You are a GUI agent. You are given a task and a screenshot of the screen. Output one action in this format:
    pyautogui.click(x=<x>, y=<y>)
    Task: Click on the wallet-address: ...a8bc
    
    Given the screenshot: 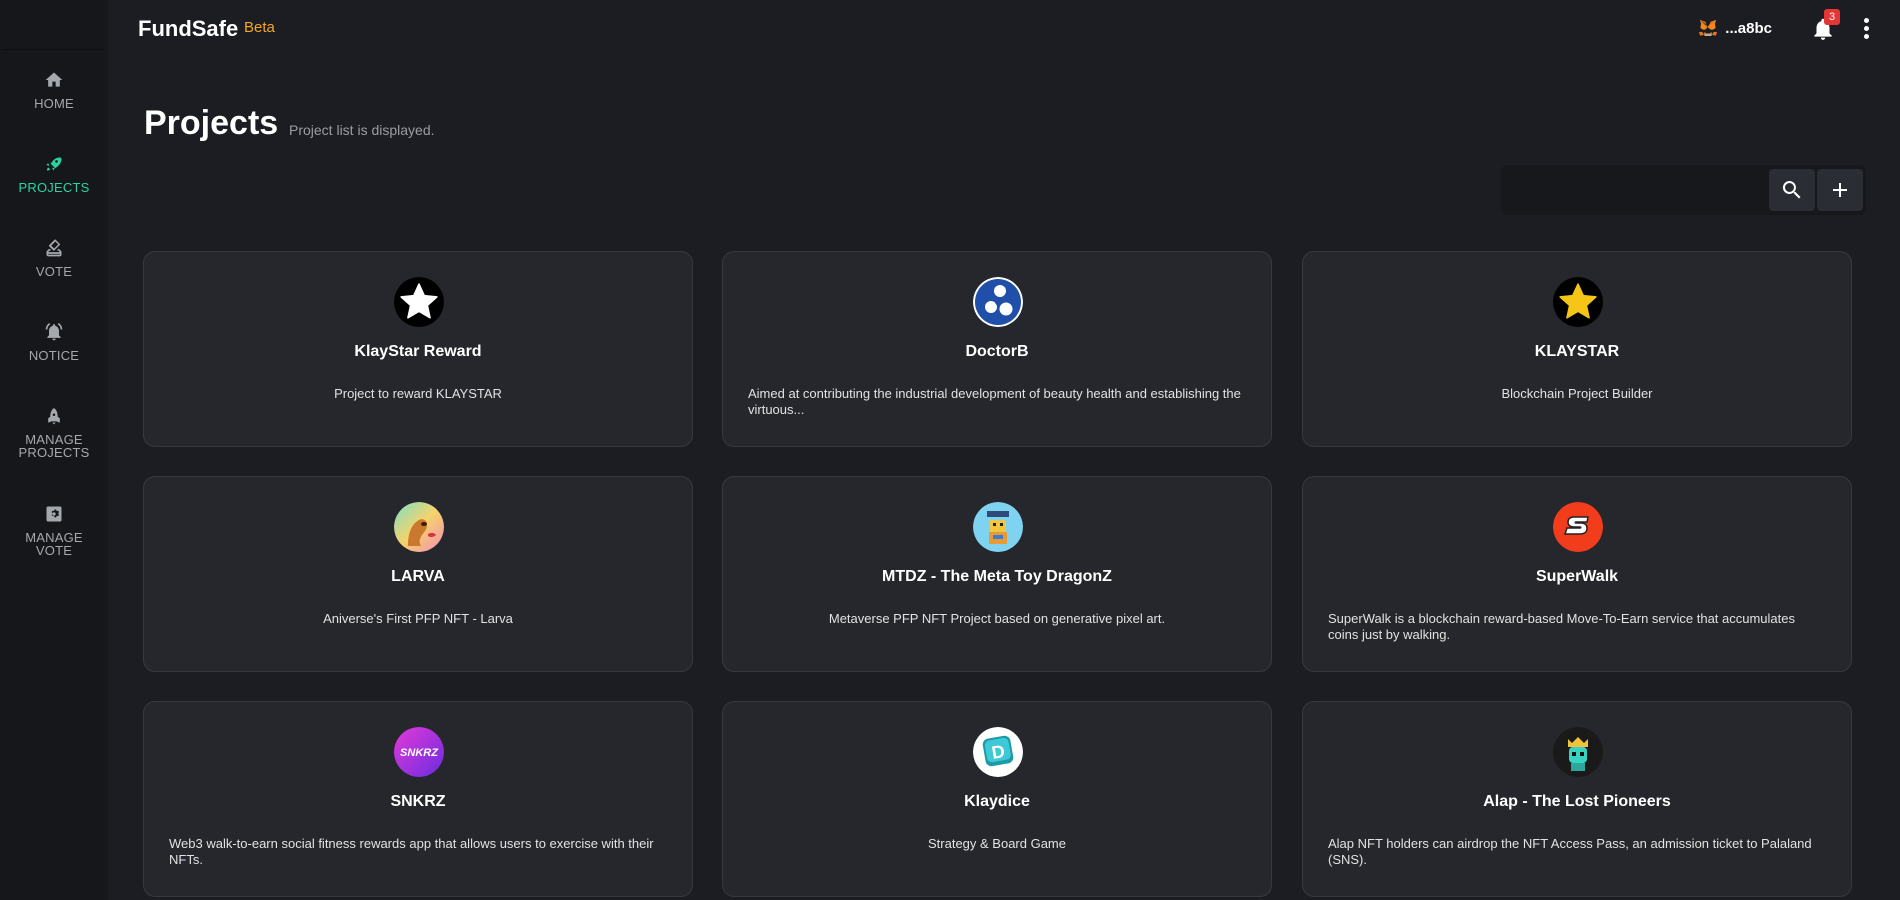 What is the action you would take?
    pyautogui.click(x=1748, y=28)
    